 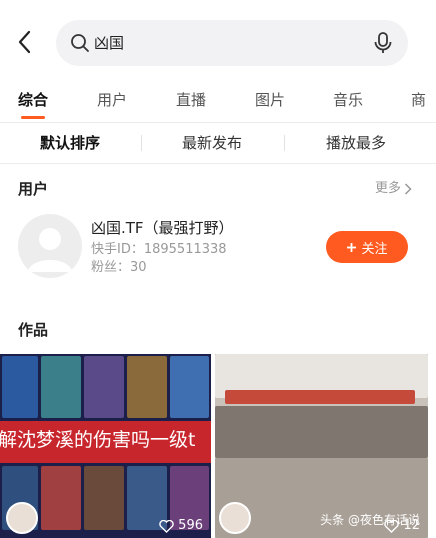 I want to click on sort-most-played: 播放最多, so click(x=356, y=143).